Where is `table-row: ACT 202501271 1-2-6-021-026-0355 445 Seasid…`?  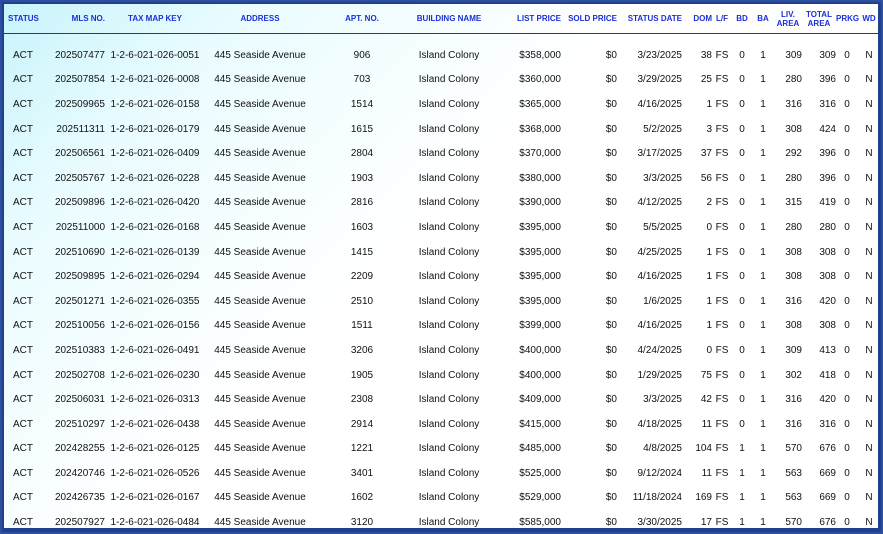 table-row: ACT 202501271 1-2-6-021-026-0355 445 Seasid… is located at coordinates (441, 301).